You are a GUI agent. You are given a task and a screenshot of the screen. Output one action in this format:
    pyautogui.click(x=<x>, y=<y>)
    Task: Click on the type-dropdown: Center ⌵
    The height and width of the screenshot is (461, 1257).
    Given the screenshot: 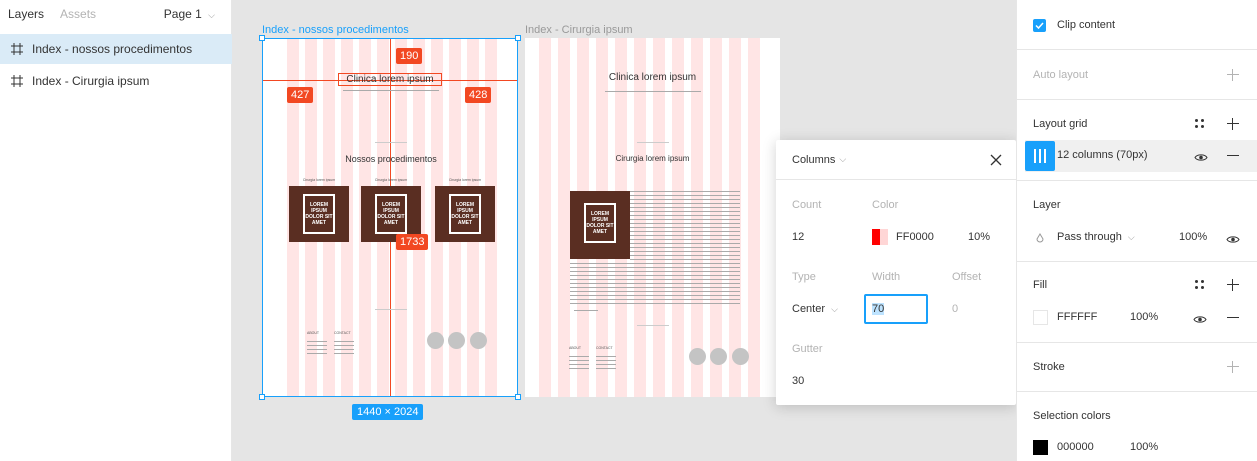 What is the action you would take?
    pyautogui.click(x=815, y=309)
    